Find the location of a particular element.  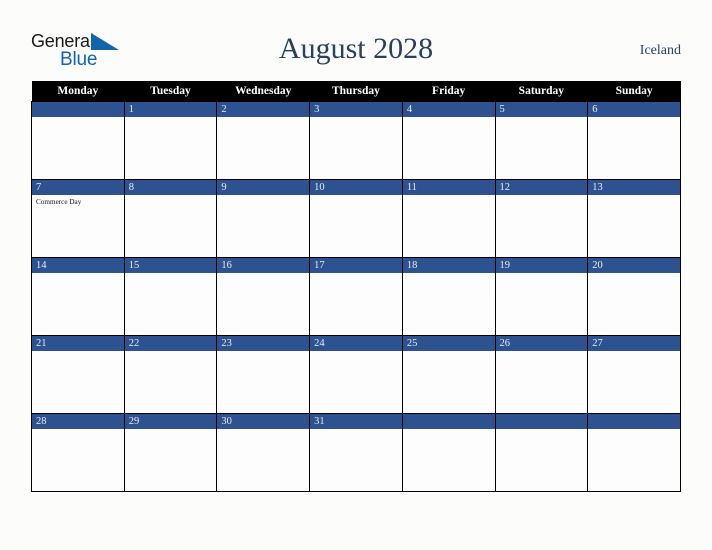

day-number: 27 is located at coordinates (634, 343).